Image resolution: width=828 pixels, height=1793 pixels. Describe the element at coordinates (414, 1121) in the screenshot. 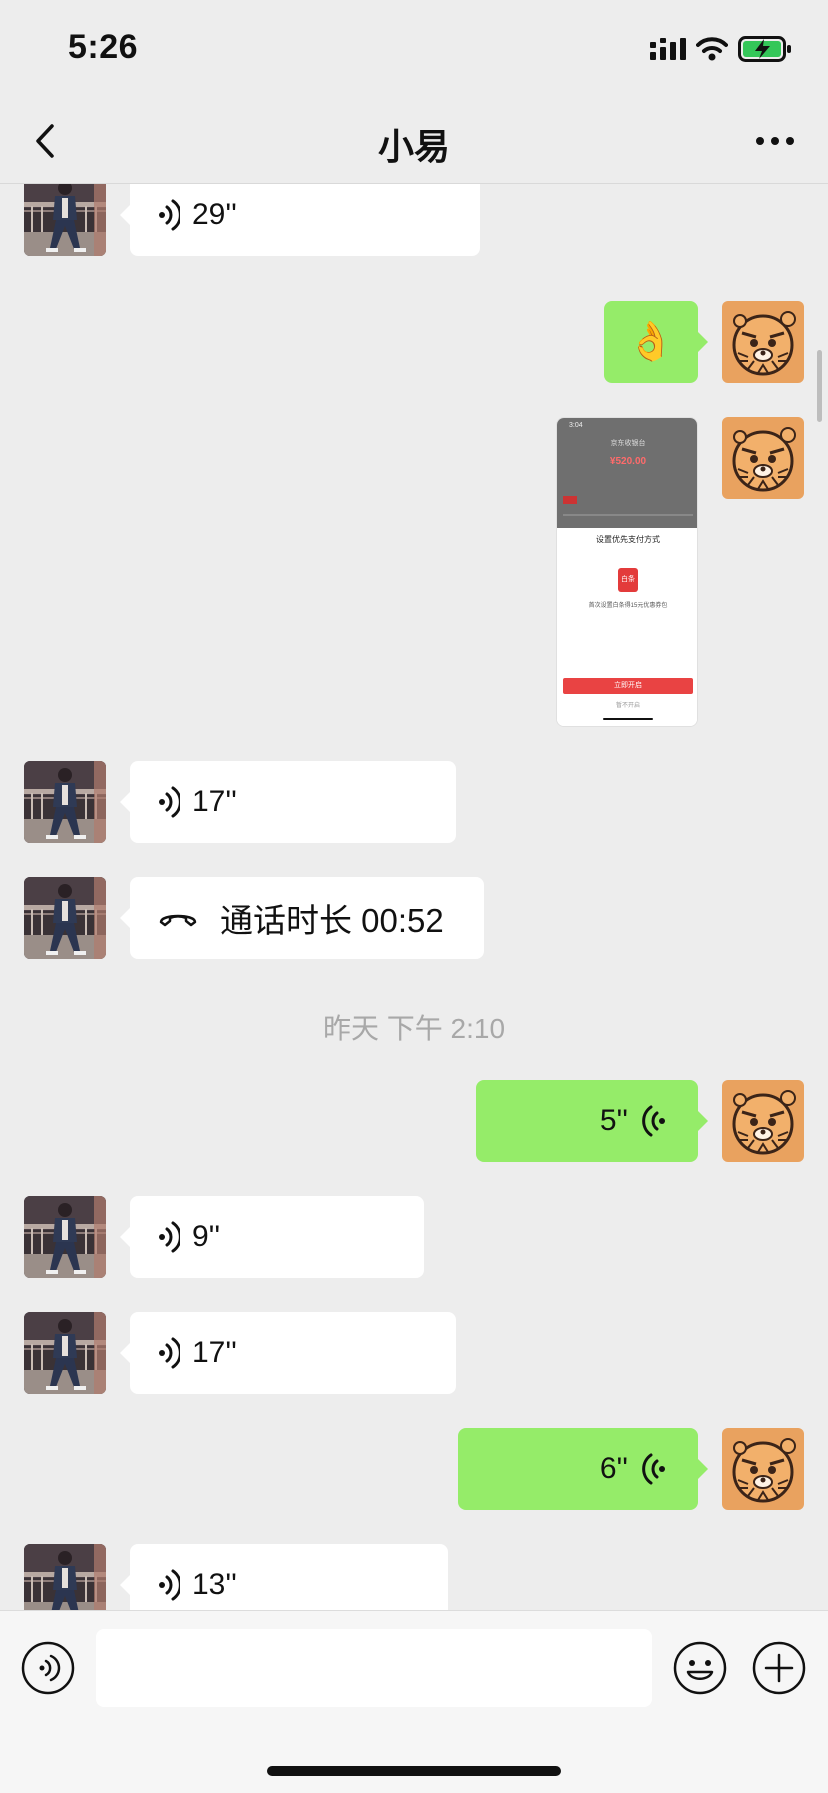

I see `message-row: 5''` at that location.